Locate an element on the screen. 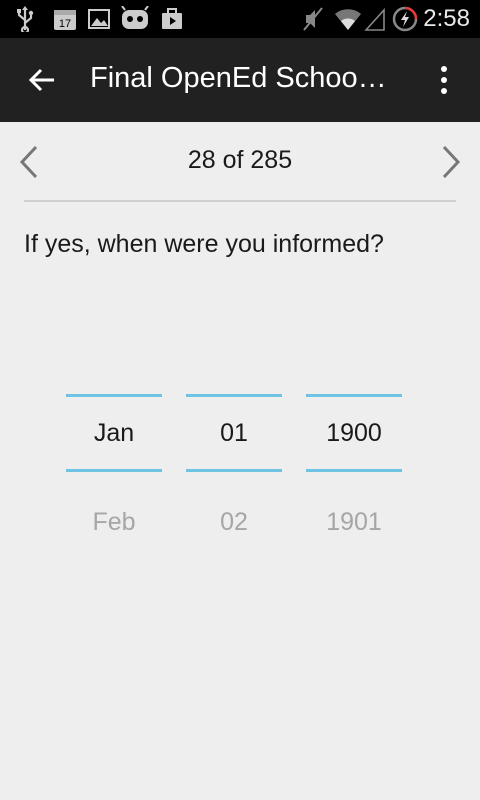 The height and width of the screenshot is (800, 480). wifi-icon is located at coordinates (348, 19).